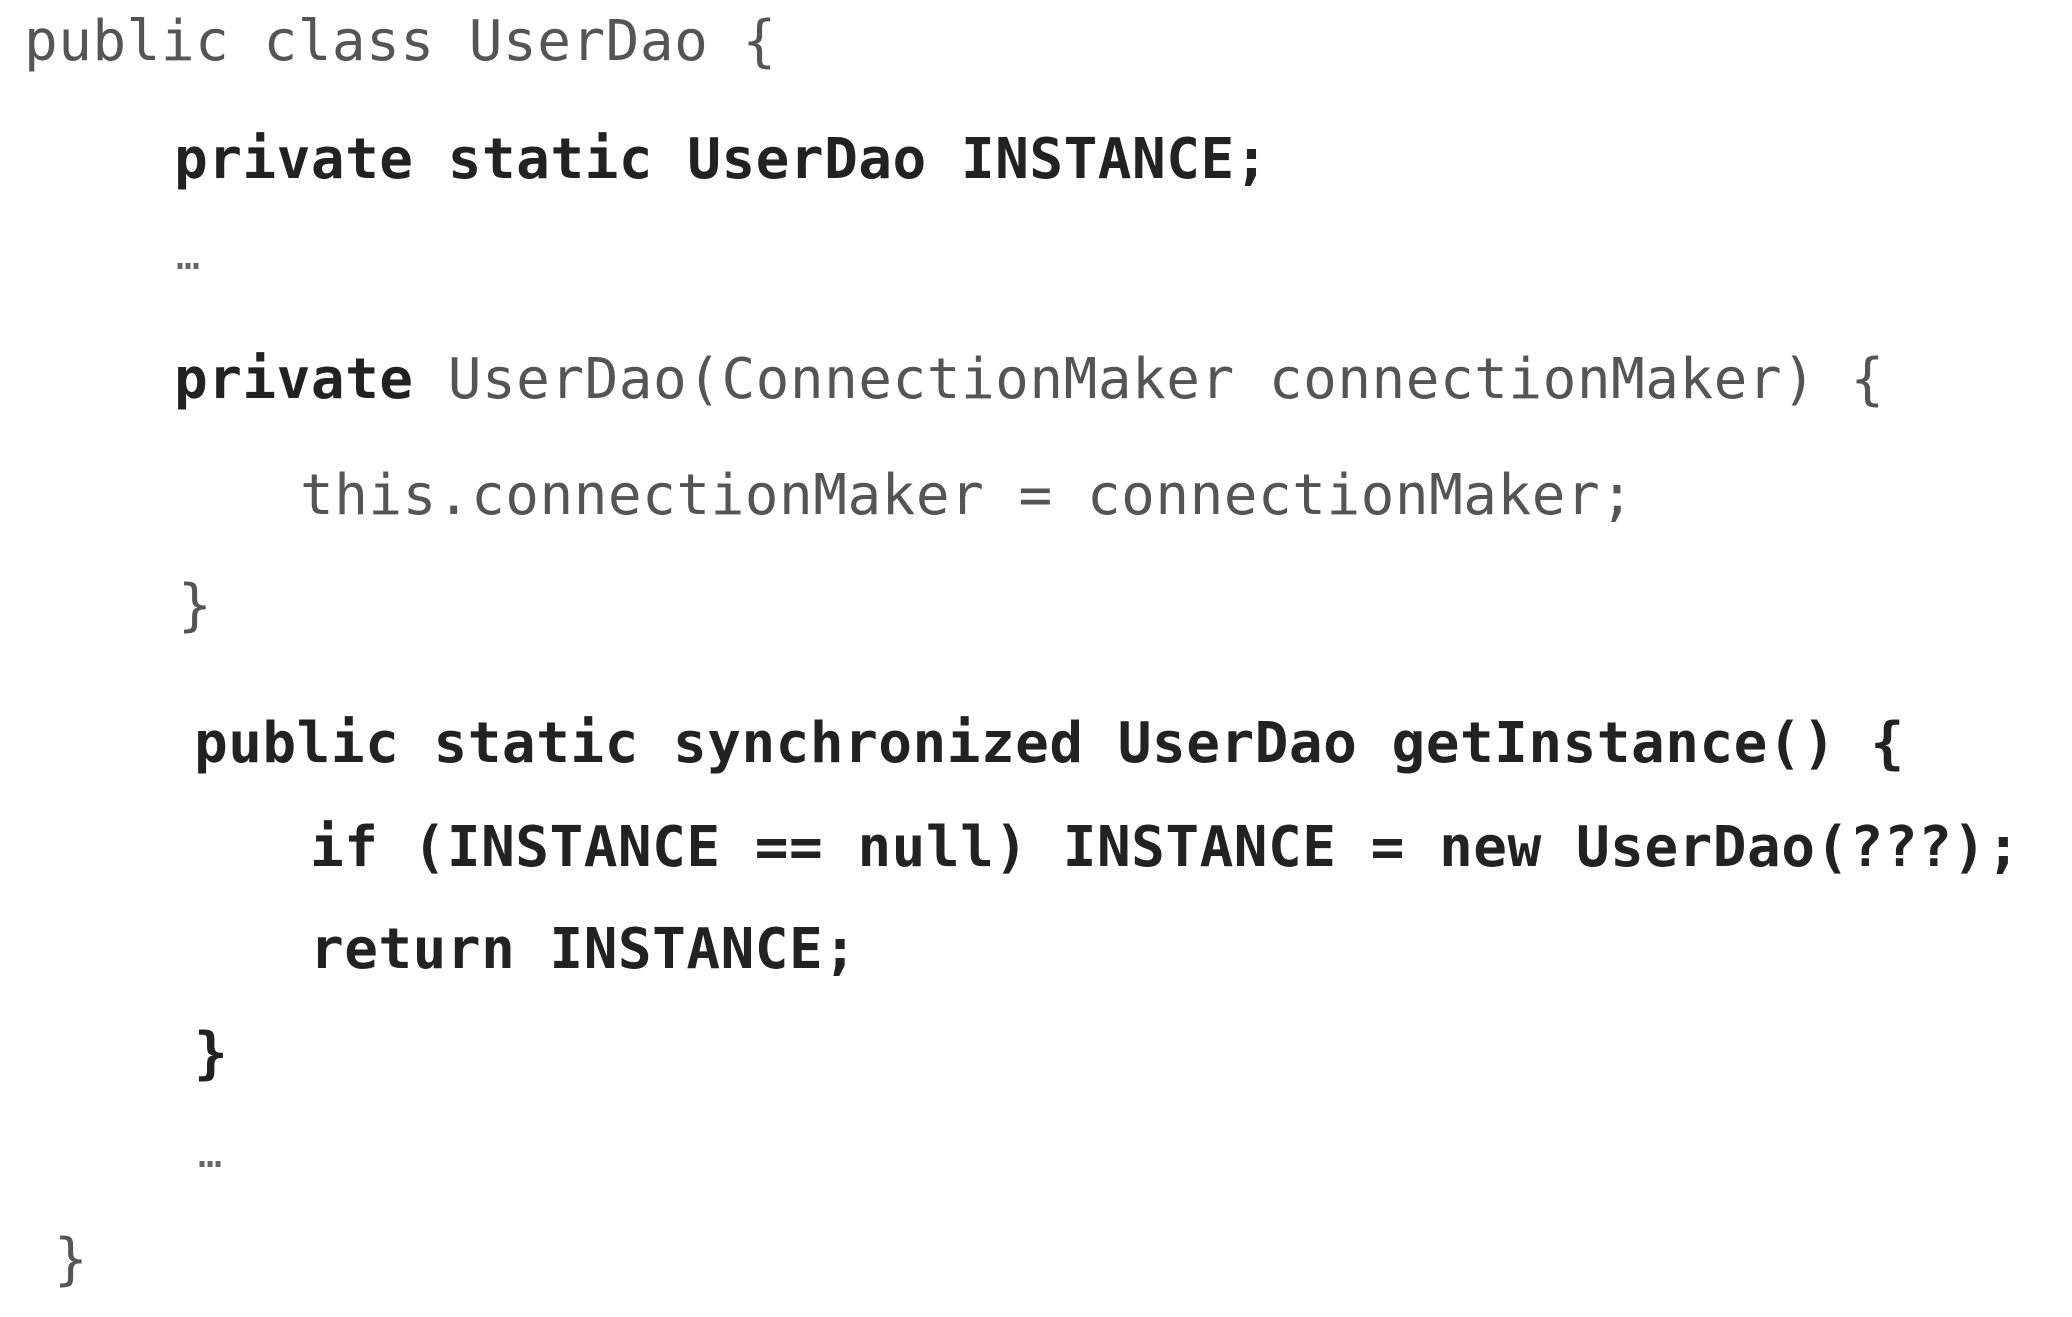 Image resolution: width=2072 pixels, height=1317 pixels. Describe the element at coordinates (967, 495) in the screenshot. I see `constructor-body-line: this.connectionMaker = connectionMaker;` at that location.